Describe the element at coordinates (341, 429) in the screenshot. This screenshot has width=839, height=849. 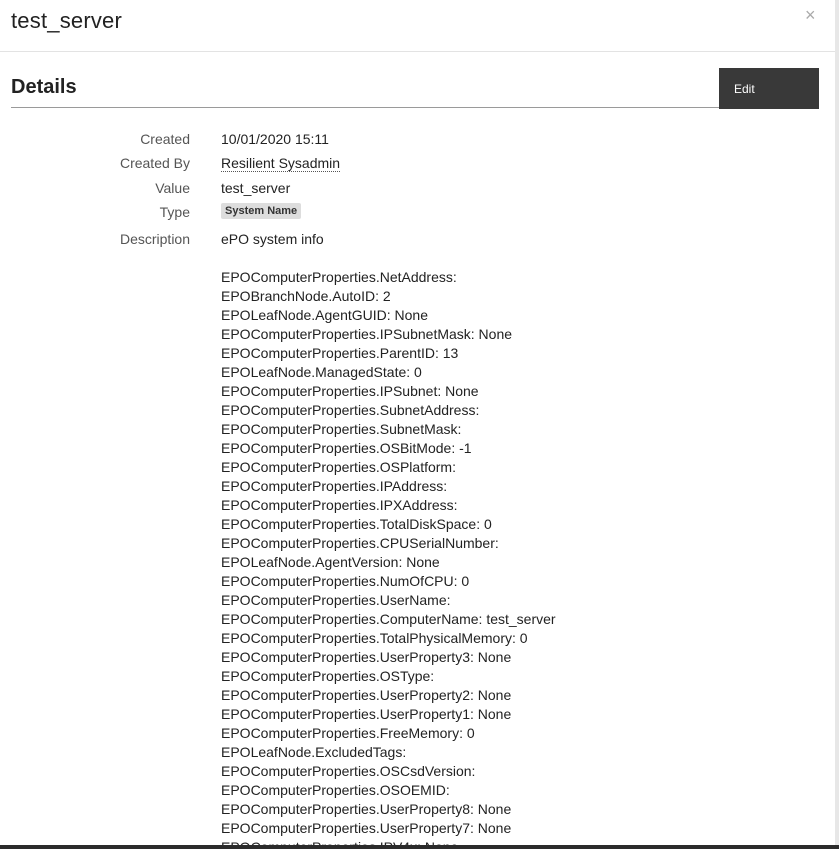
I see `description-line: EPOComputerProperties.SubnetMask:` at that location.